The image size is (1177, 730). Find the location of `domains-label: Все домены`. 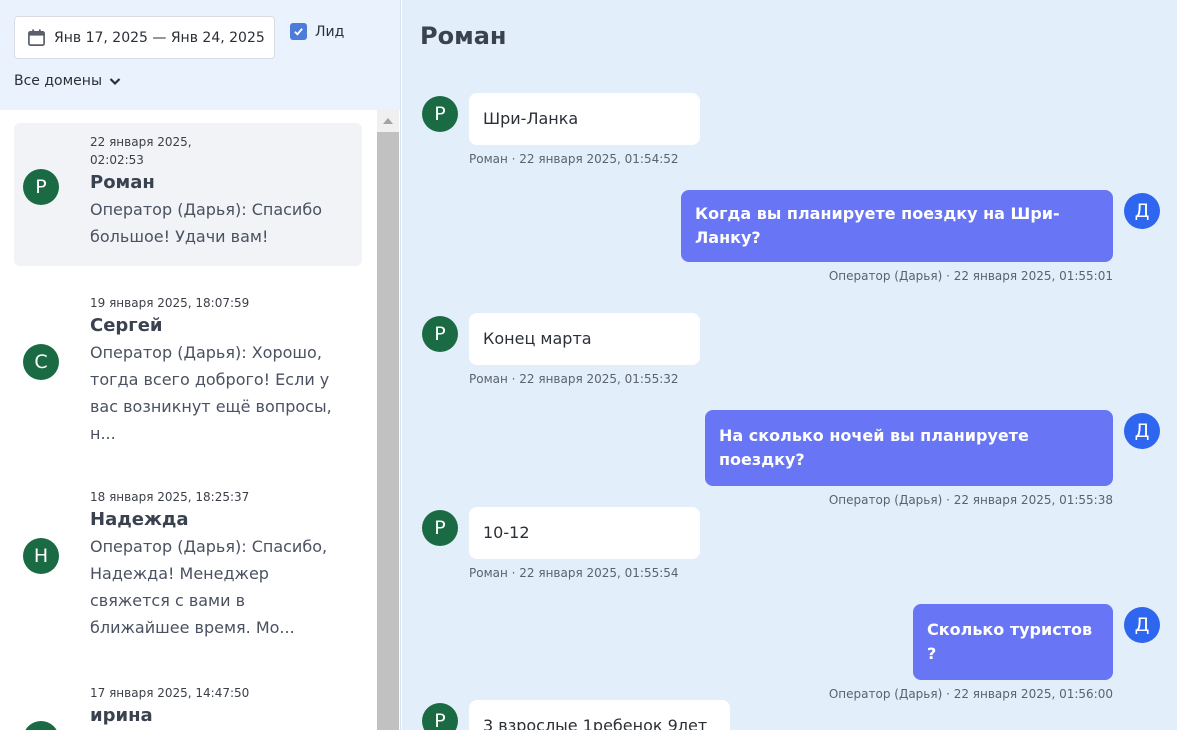

domains-label: Все домены is located at coordinates (58, 81).